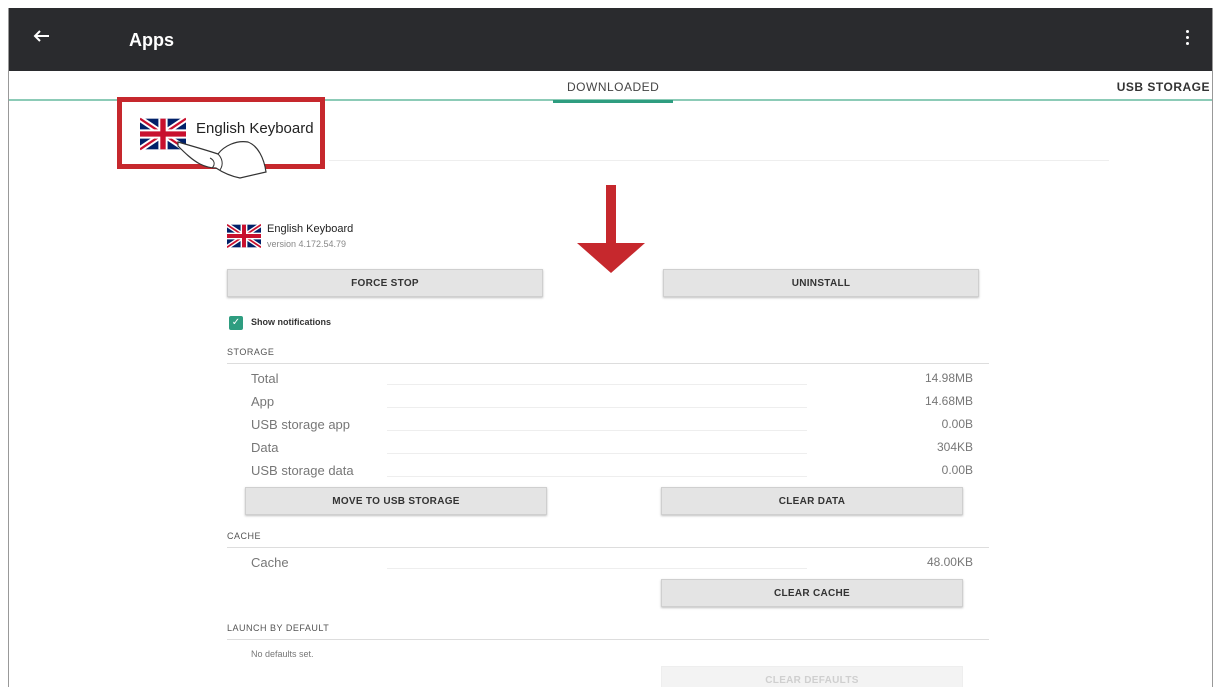  What do you see at coordinates (607, 425) in the screenshot?
I see `storage-row: USB storage app 0.00B` at bounding box center [607, 425].